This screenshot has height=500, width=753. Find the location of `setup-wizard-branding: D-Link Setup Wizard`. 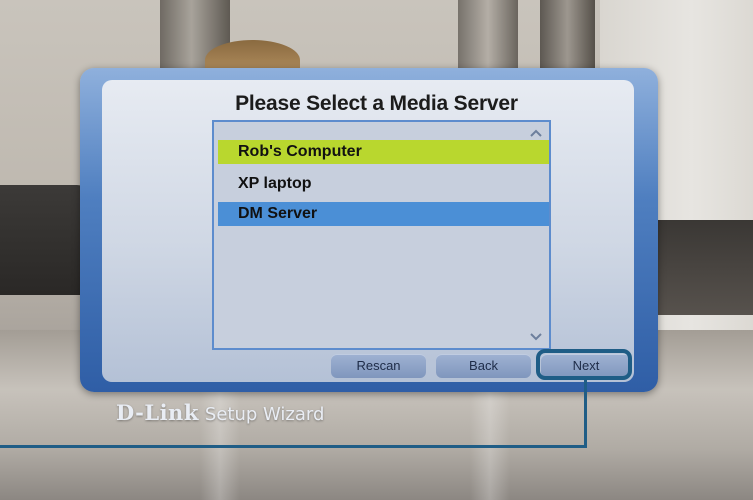

setup-wizard-branding: D-Link Setup Wizard is located at coordinates (220, 413).